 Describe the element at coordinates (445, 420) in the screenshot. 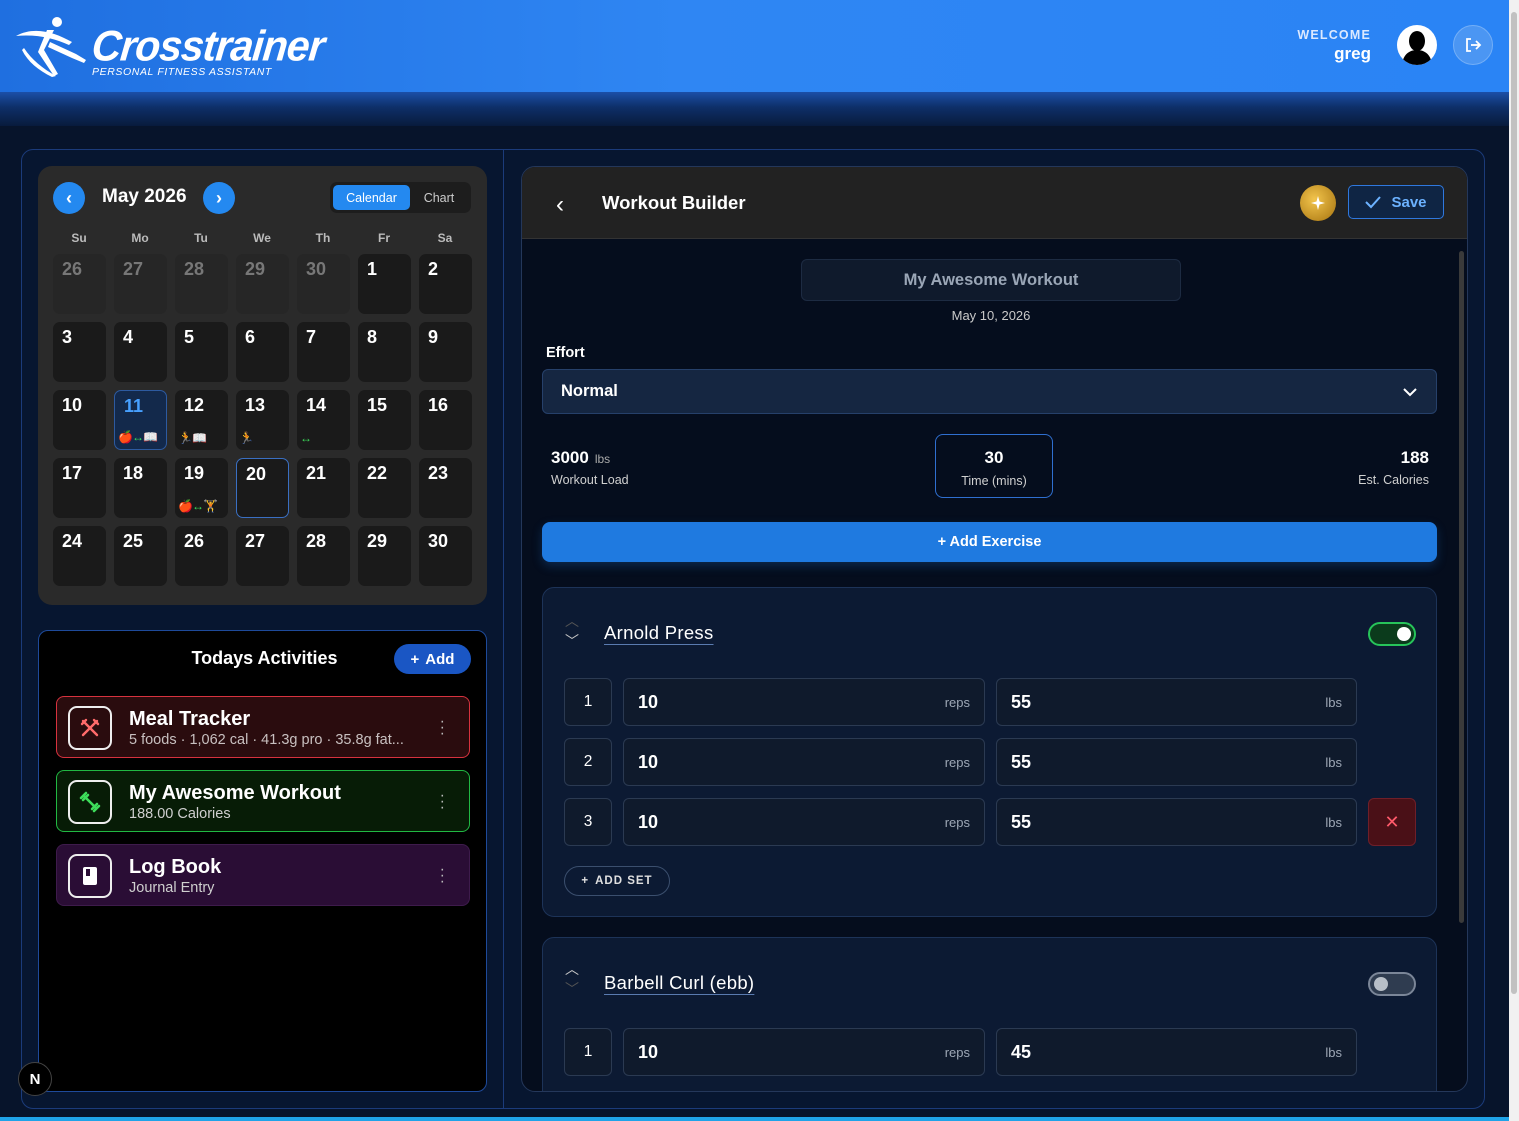

I see `calendar-day: 16` at that location.